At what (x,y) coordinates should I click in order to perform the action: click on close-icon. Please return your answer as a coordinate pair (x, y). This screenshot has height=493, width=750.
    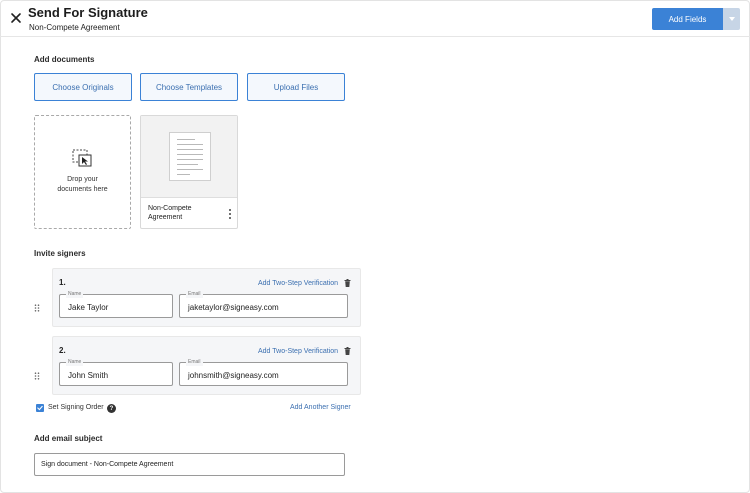
    Looking at the image, I should click on (16, 18).